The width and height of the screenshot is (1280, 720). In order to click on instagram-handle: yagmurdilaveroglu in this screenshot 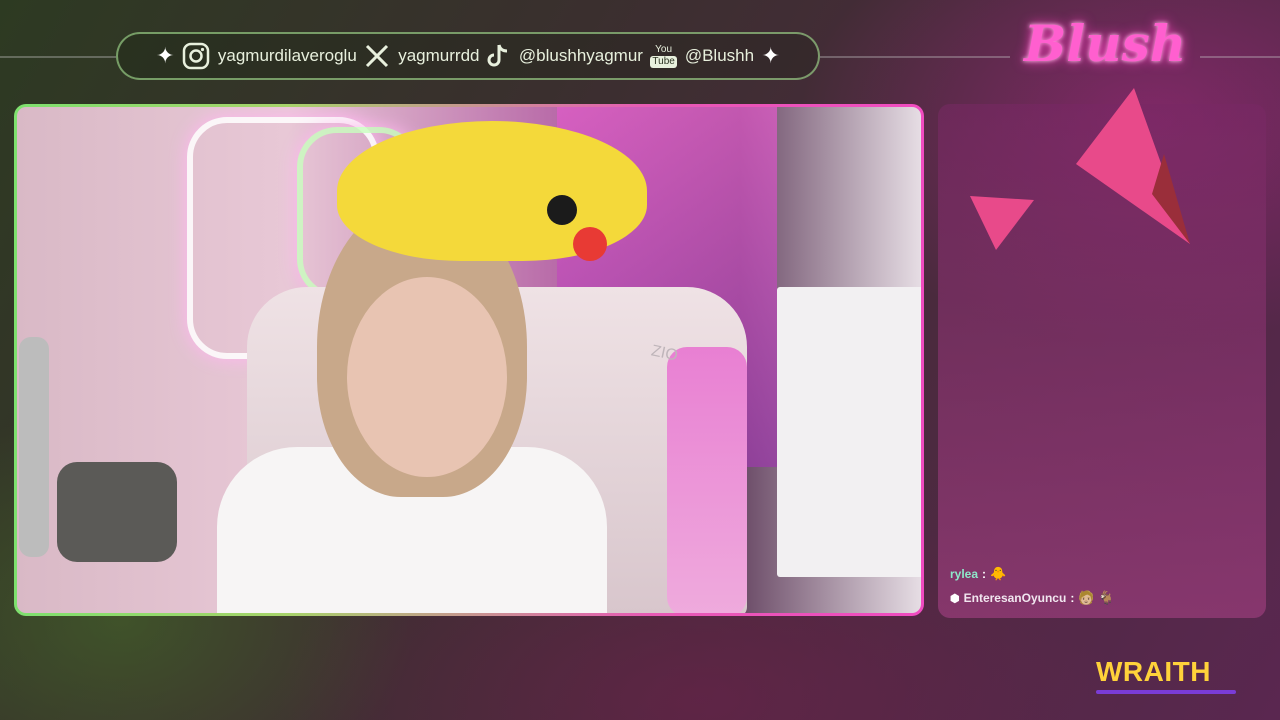, I will do `click(287, 55)`.